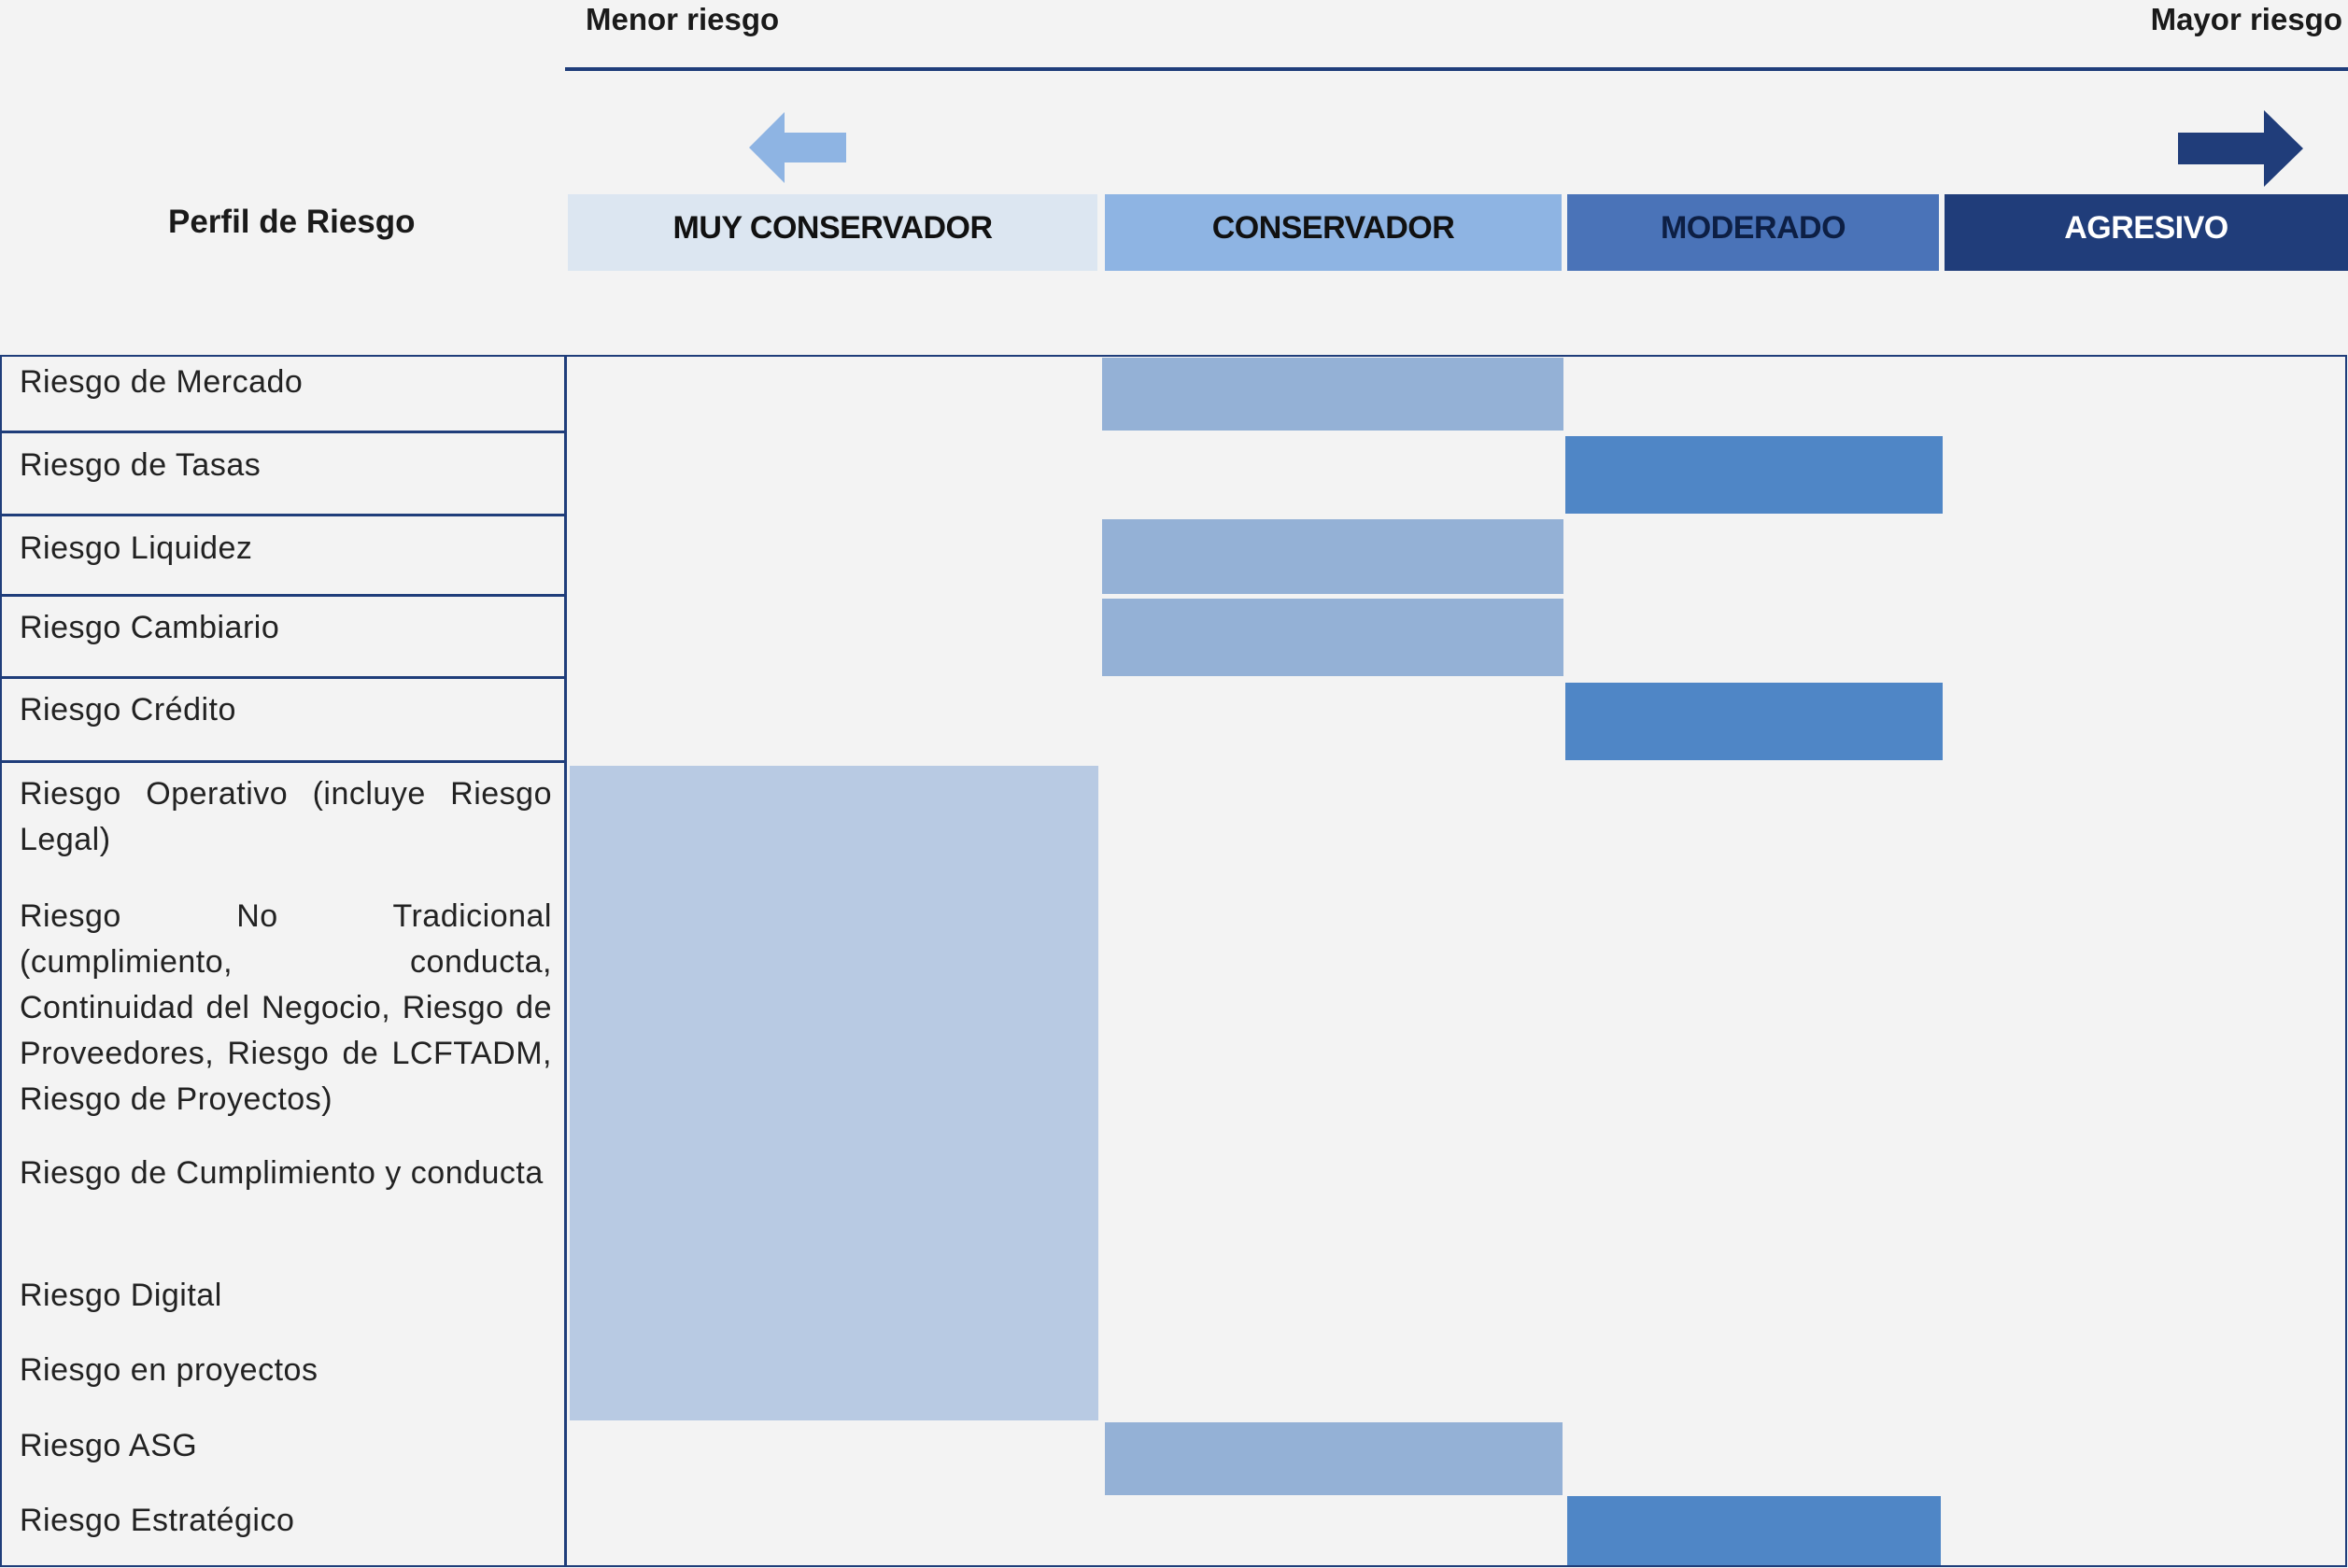 Image resolution: width=2348 pixels, height=1568 pixels. I want to click on level-bar-asg, so click(1334, 1458).